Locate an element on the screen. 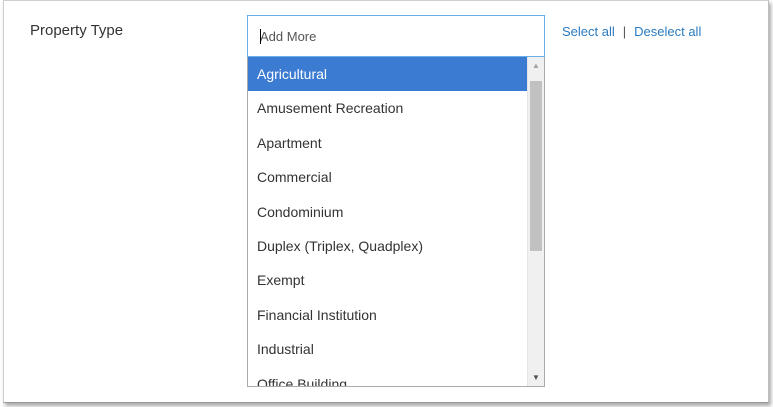  scroll-down-arrow-icon: ▼ is located at coordinates (536, 377).